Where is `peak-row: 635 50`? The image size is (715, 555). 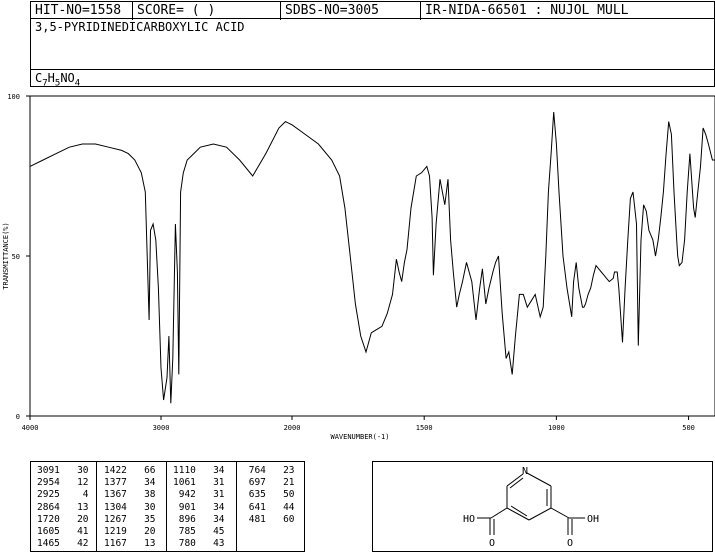
peak-row: 635 50 is located at coordinates (269, 495).